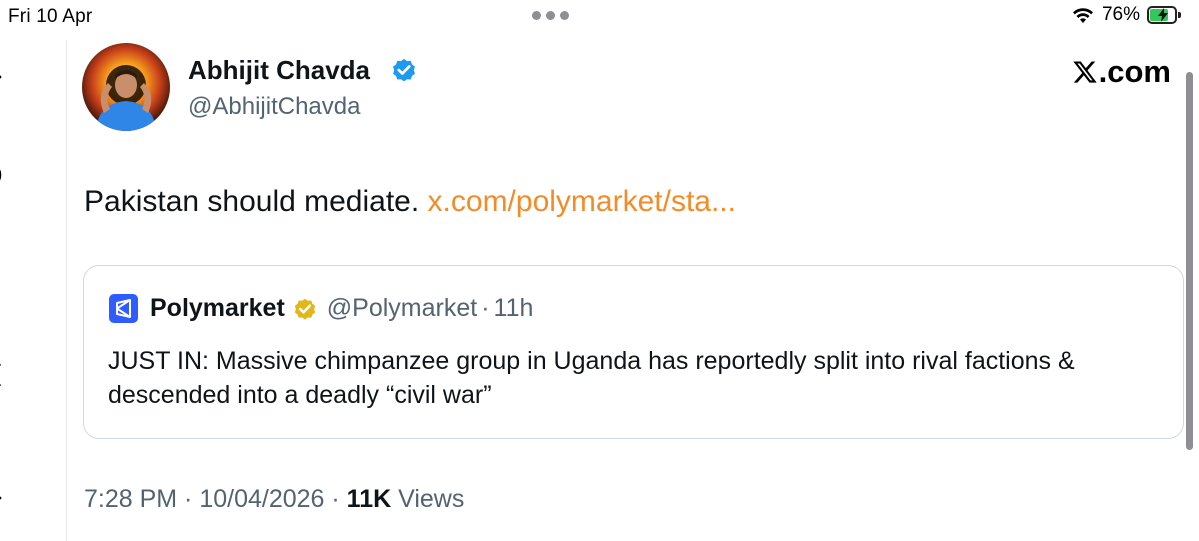  I want to click on sidebar-fragment, so click(34, 270).